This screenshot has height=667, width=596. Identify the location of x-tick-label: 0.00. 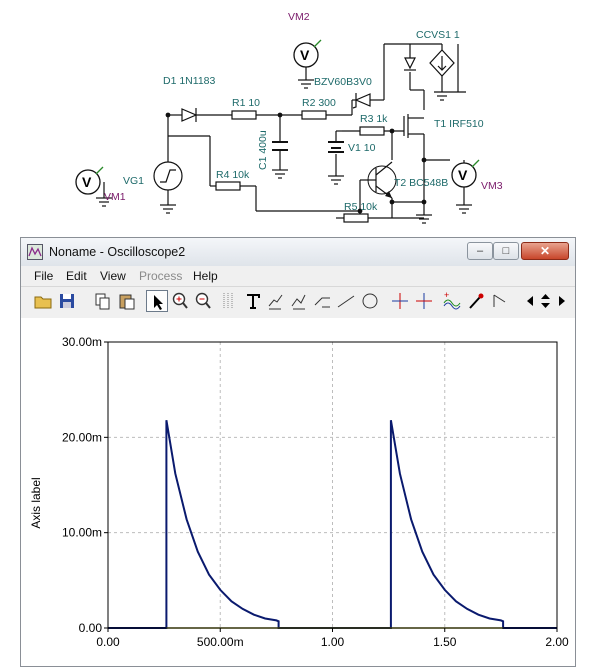
(108, 642).